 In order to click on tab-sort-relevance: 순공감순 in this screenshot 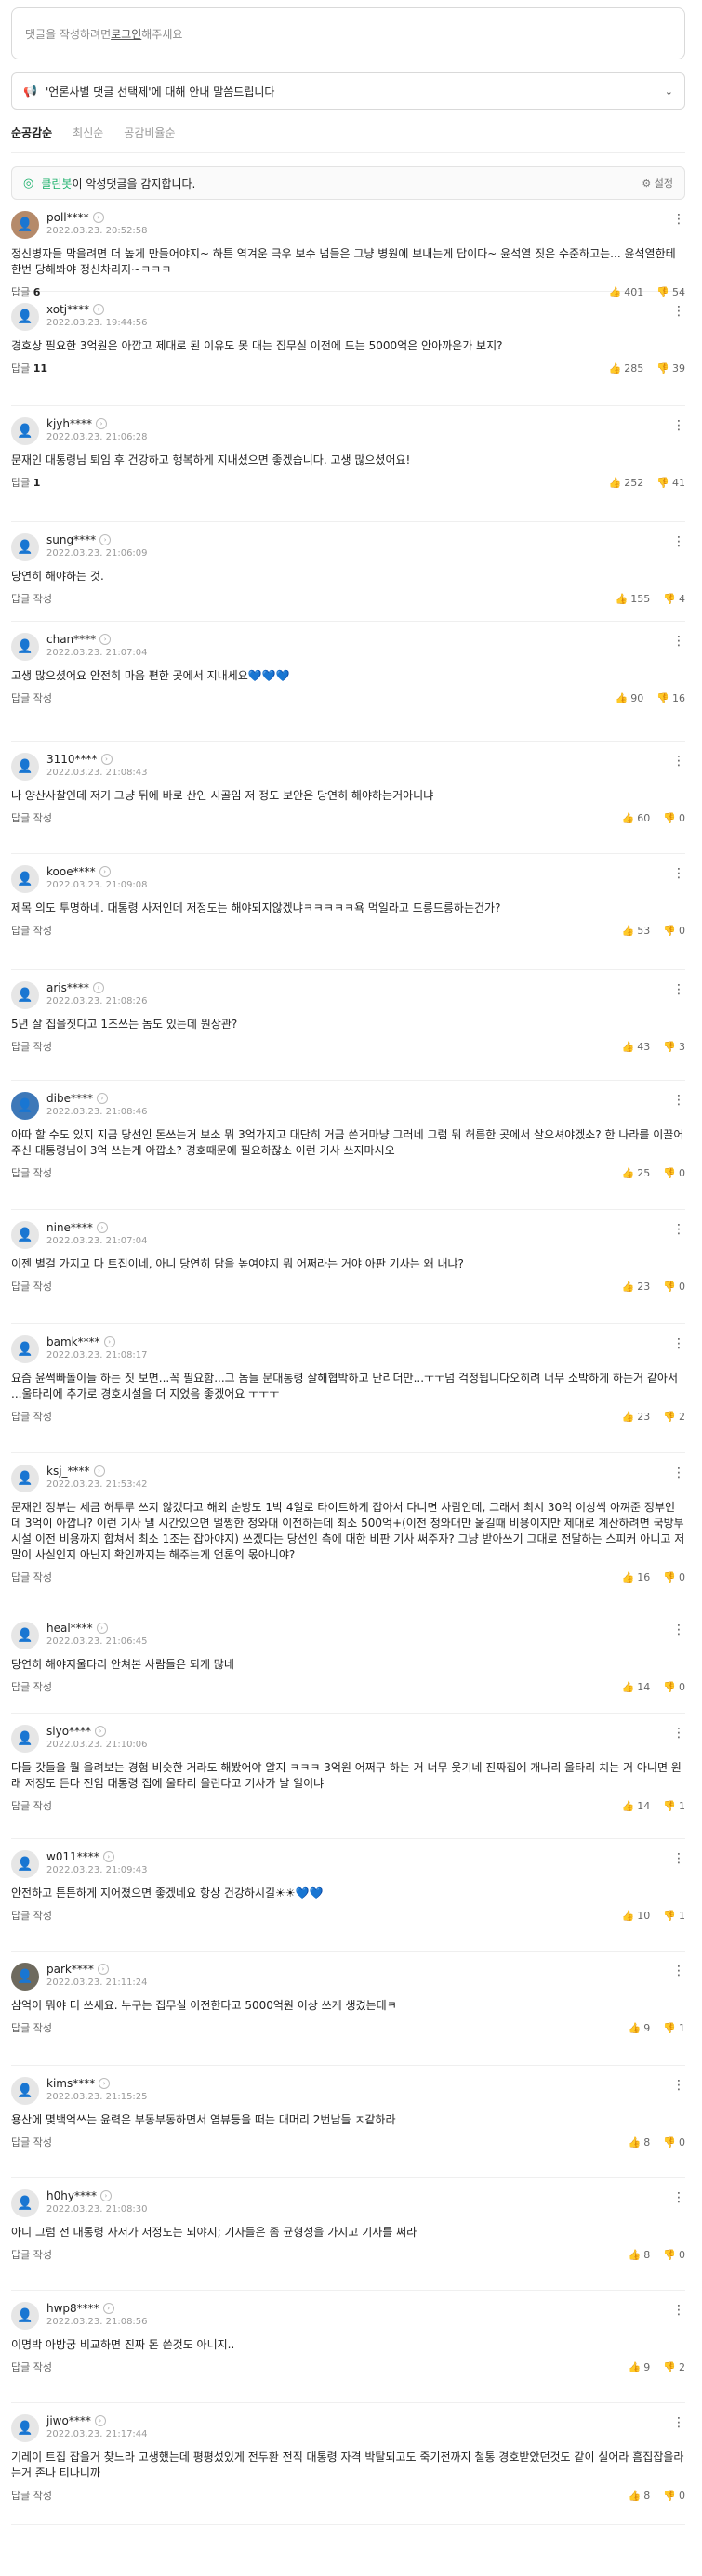, I will do `click(31, 132)`.